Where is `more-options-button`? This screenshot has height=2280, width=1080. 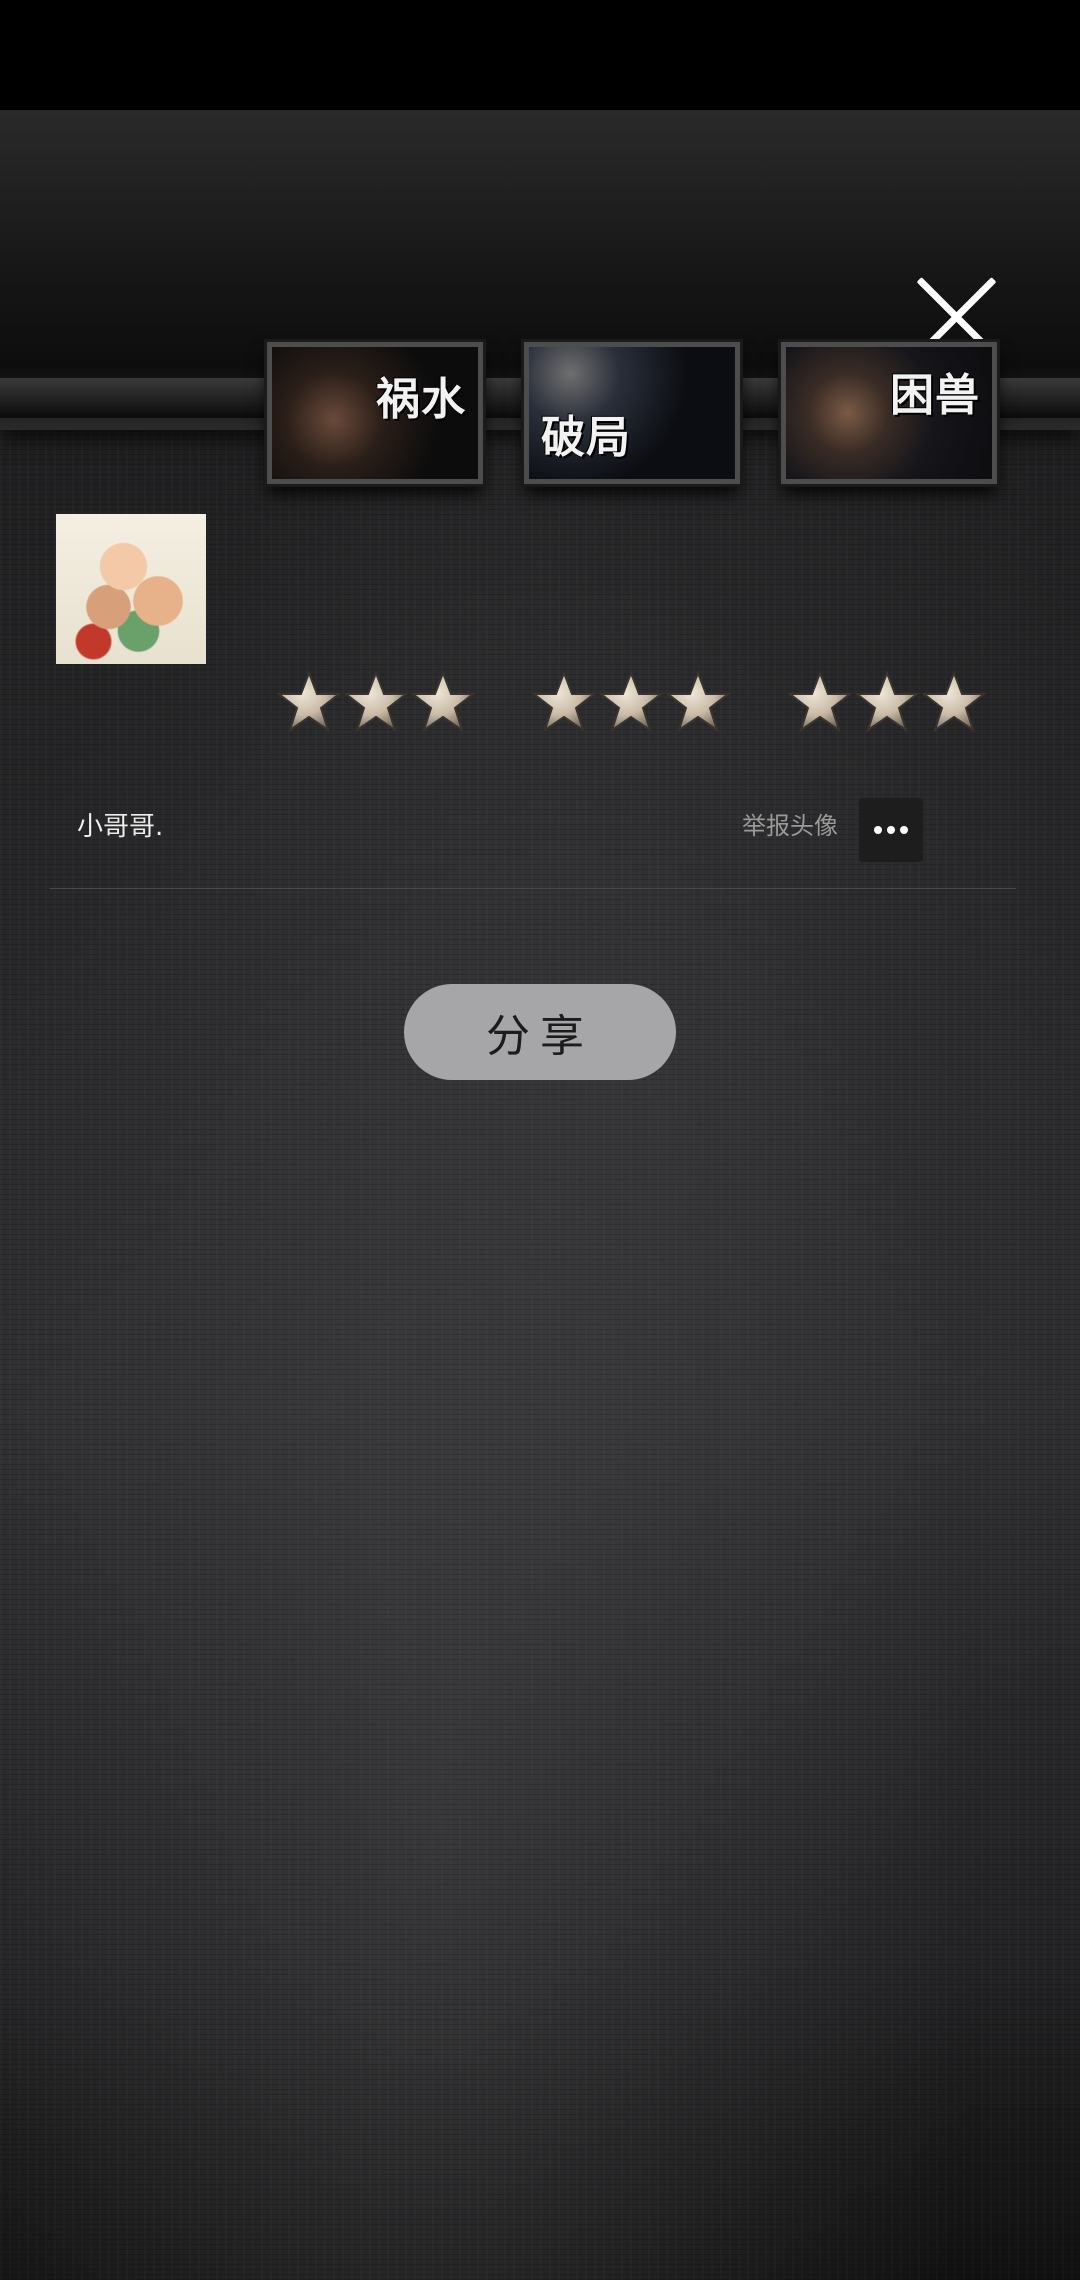 more-options-button is located at coordinates (891, 830).